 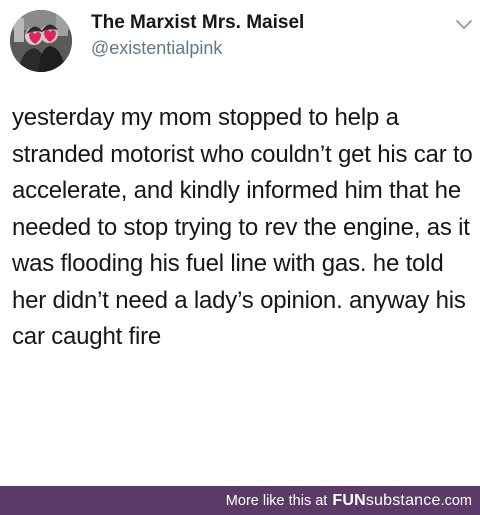 I want to click on avatar-image, so click(x=41, y=41).